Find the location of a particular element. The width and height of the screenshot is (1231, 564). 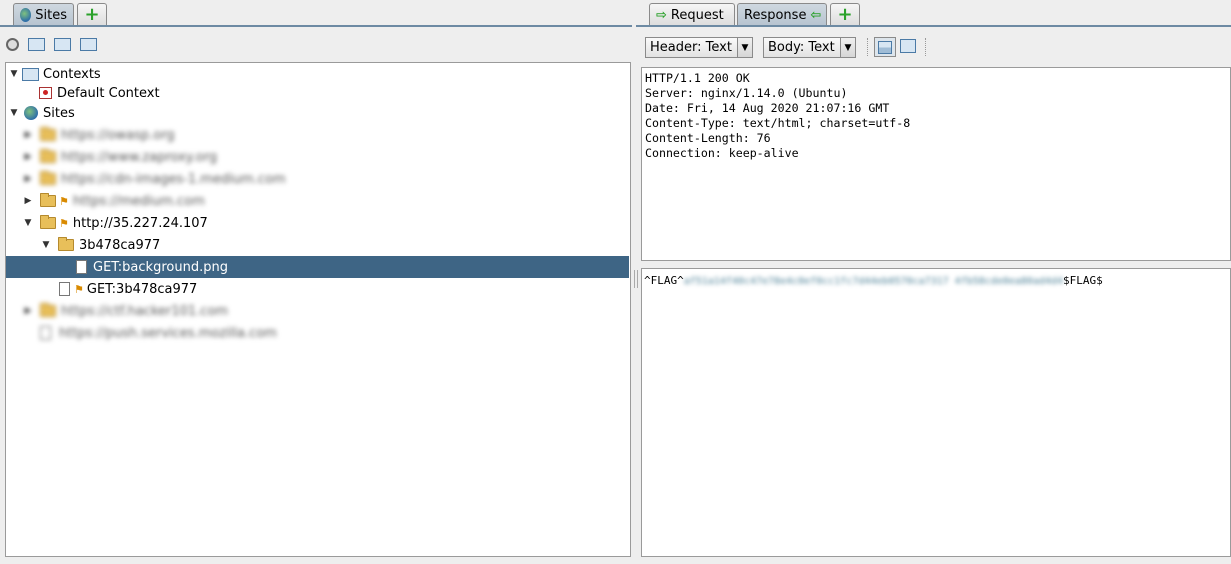

header-line: Server: nginx/1.14.0 (Ubuntu) is located at coordinates (746, 93).